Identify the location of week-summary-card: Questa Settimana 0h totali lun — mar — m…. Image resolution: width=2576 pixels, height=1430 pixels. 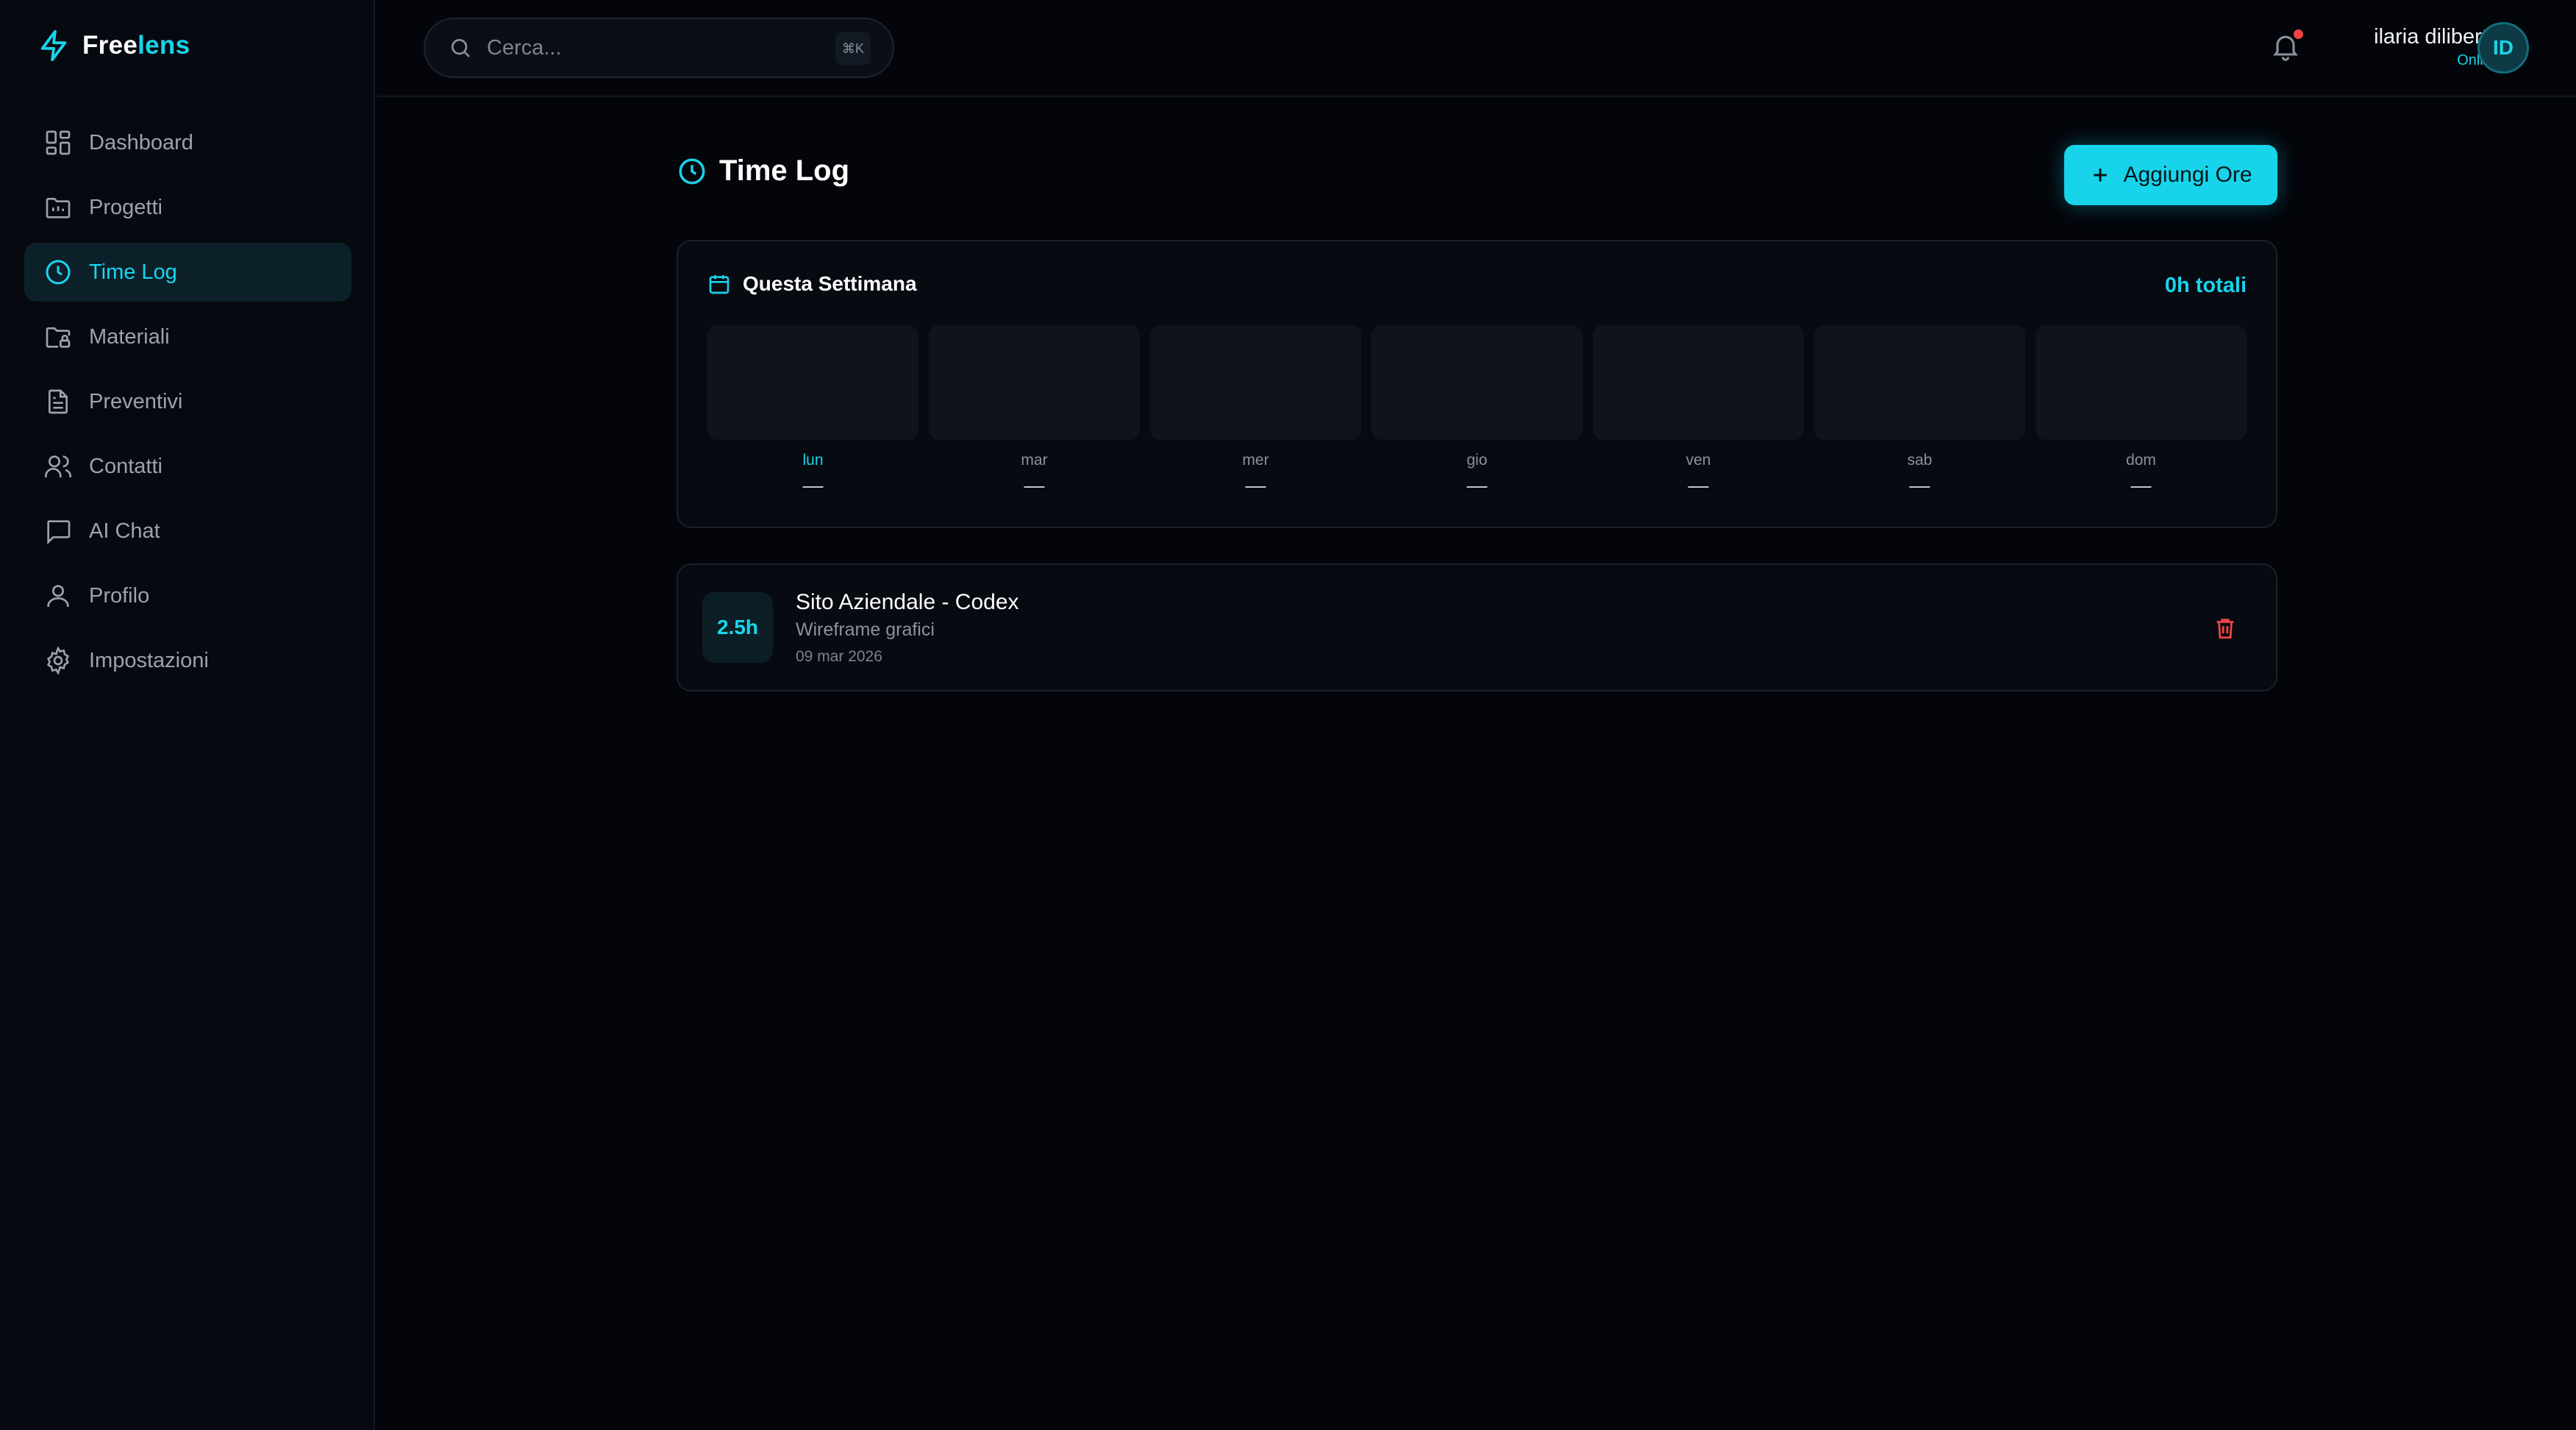
(1477, 384).